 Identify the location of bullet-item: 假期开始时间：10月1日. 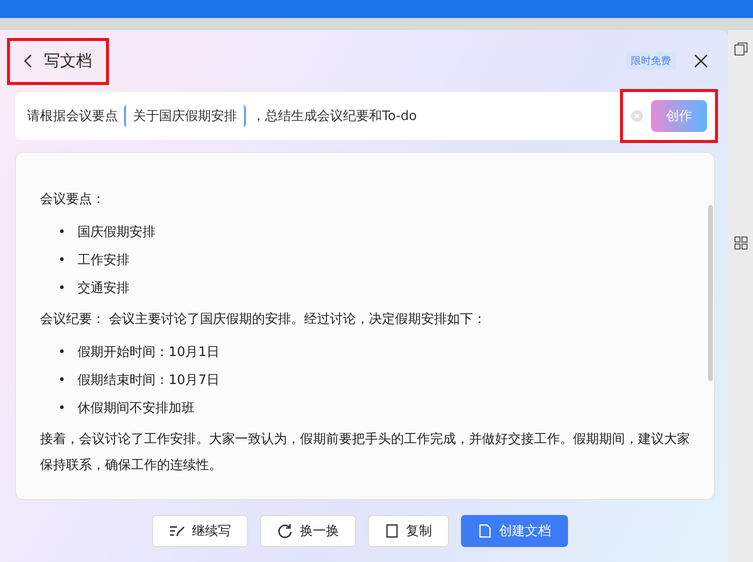
(149, 353).